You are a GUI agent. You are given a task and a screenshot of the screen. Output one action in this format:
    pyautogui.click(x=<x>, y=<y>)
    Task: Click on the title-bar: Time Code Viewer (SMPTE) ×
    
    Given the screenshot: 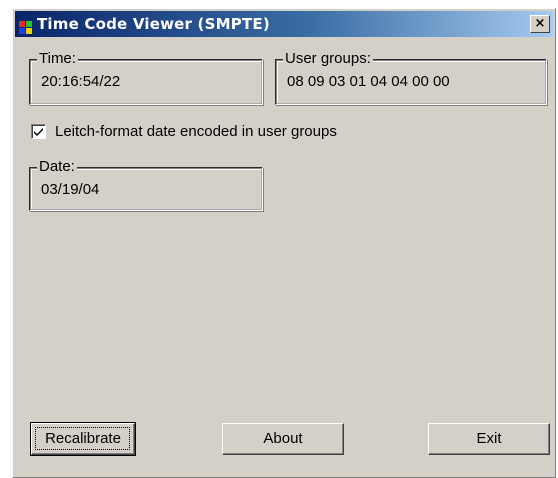 What is the action you would take?
    pyautogui.click(x=284, y=24)
    